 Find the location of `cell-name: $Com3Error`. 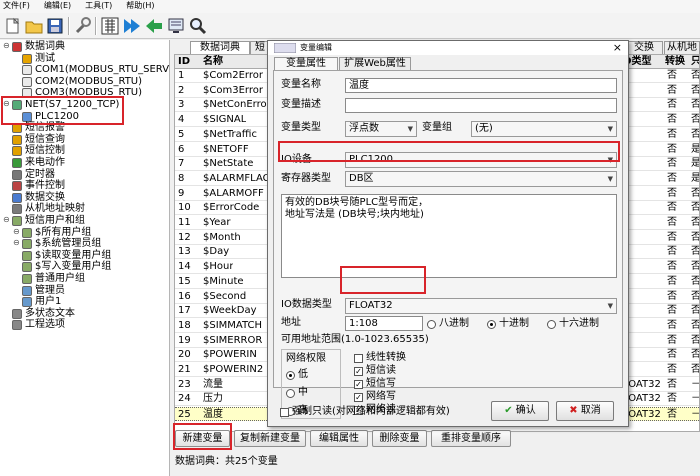

cell-name: $Com3Error is located at coordinates (233, 90).